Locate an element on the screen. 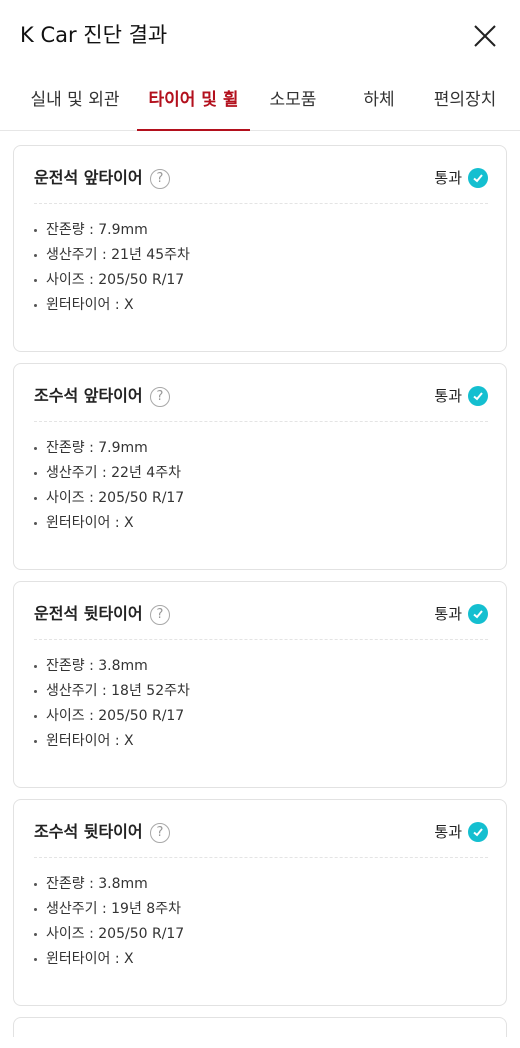 Image resolution: width=520 pixels, height=1048 pixels. tab-consumables: 소모품 is located at coordinates (293, 101).